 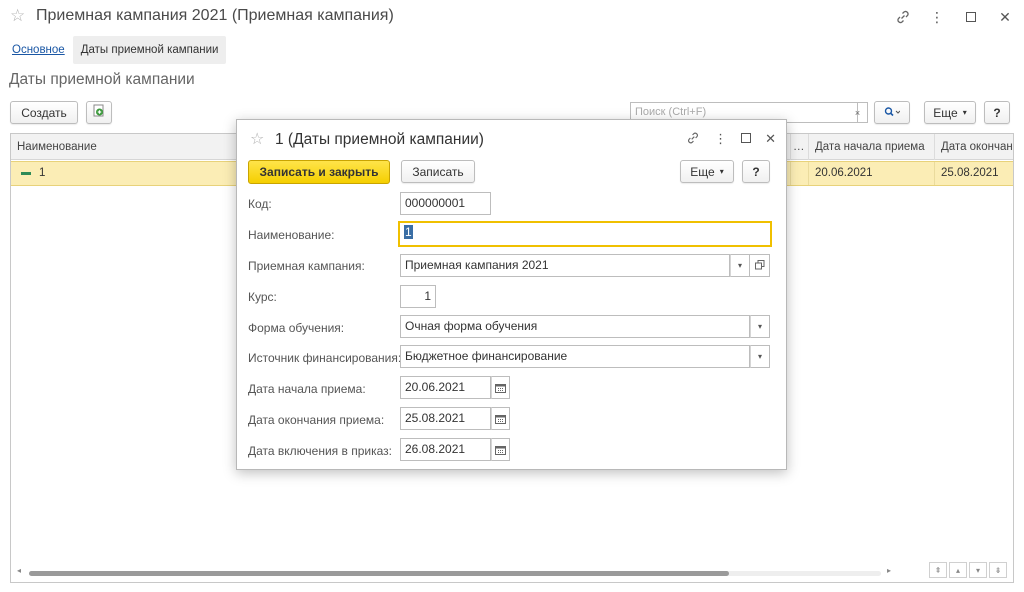 I want to click on save-button: Записать, so click(x=438, y=171).